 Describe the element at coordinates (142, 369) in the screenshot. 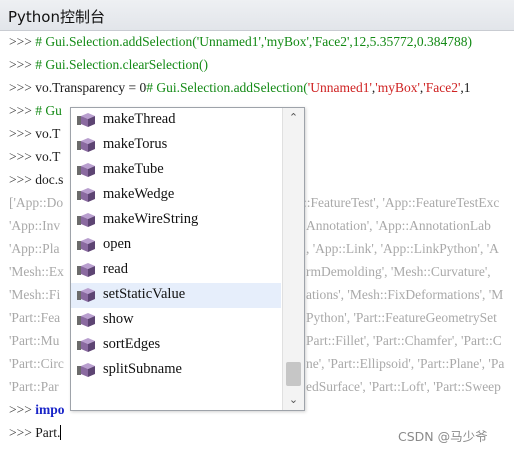

I see `autocomplete-item-label: splitSubname` at that location.